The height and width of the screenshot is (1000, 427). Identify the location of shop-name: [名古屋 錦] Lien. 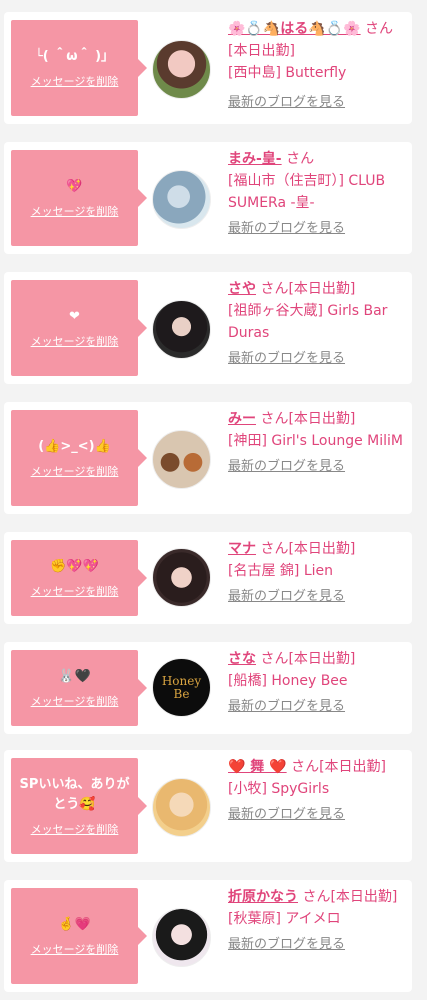
(280, 571).